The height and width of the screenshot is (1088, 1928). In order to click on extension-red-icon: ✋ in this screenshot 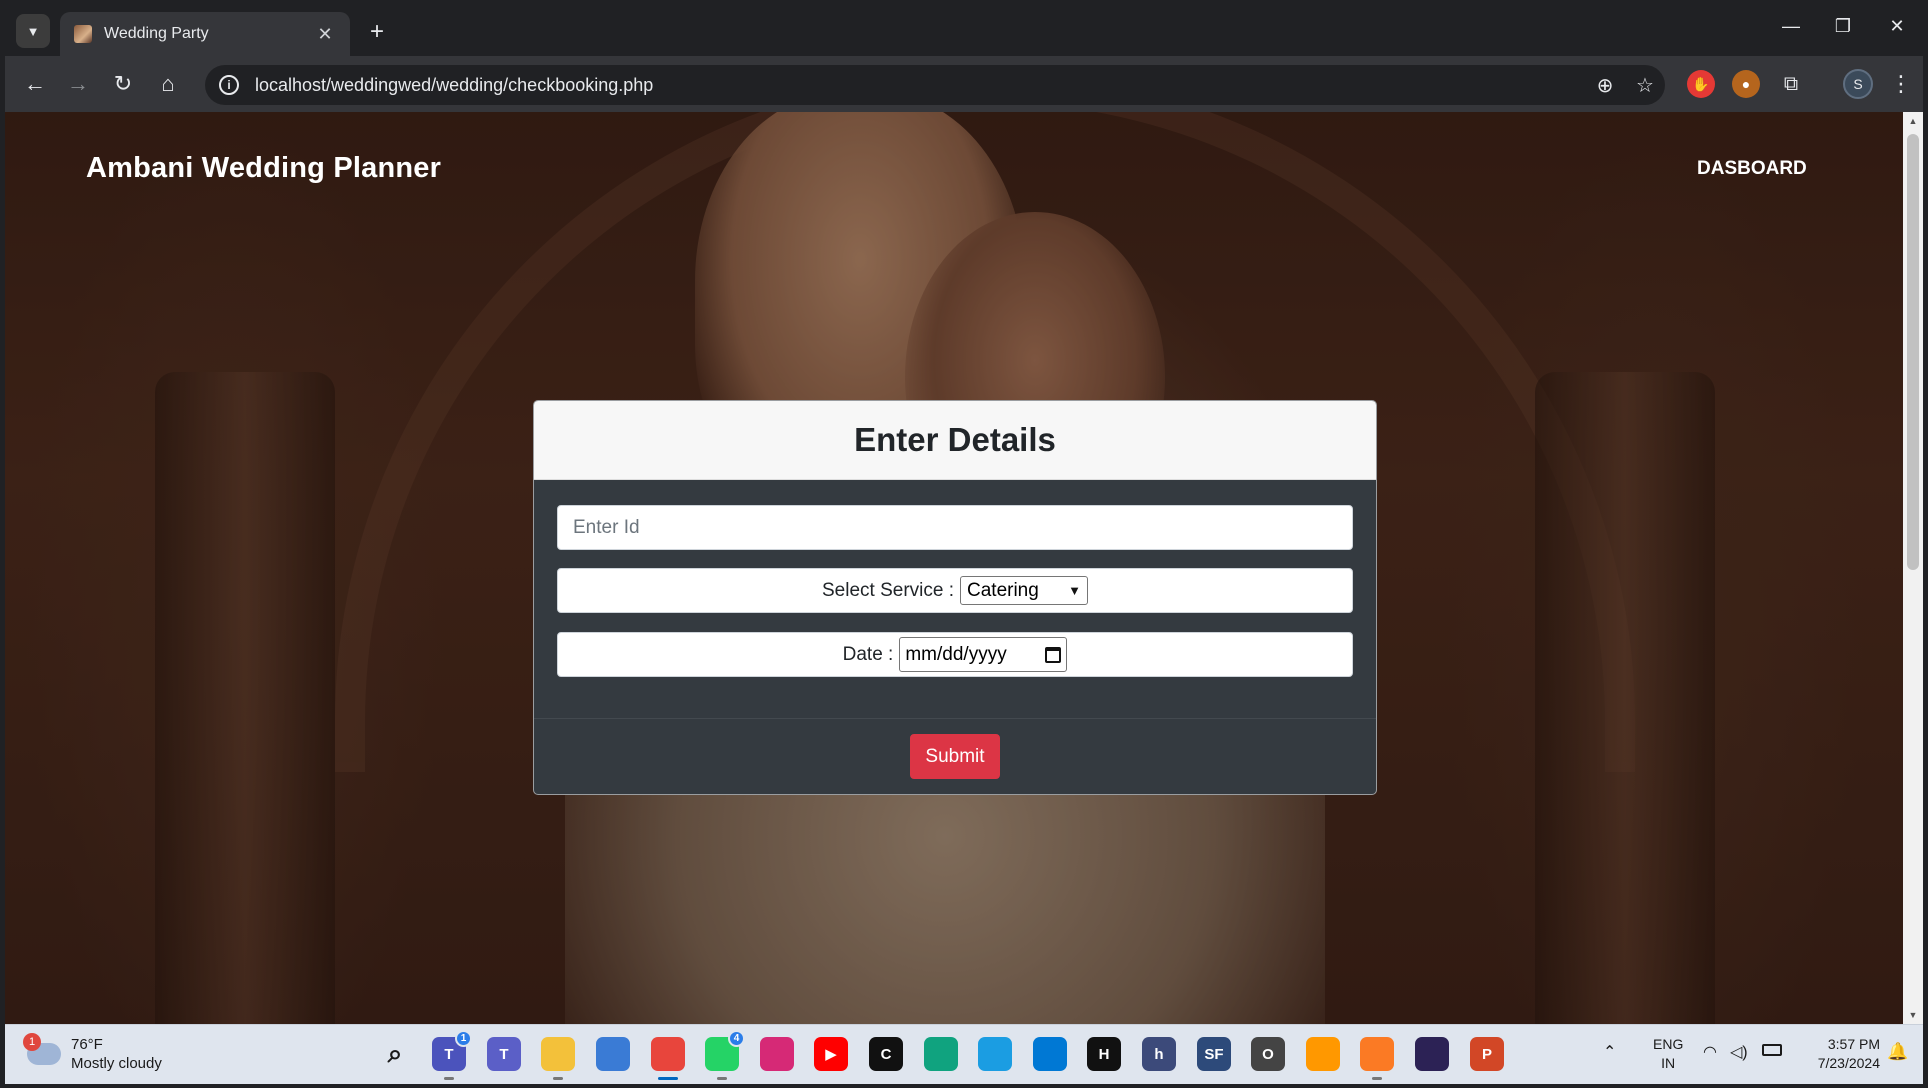, I will do `click(1701, 84)`.